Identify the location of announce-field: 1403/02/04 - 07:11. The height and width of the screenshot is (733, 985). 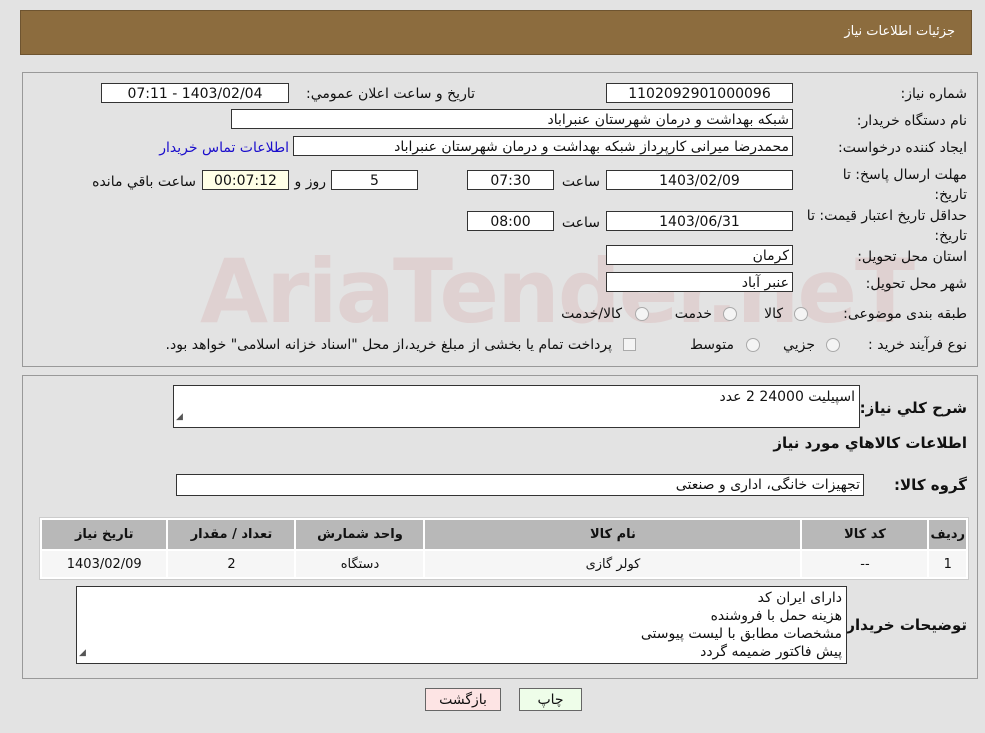
(195, 93).